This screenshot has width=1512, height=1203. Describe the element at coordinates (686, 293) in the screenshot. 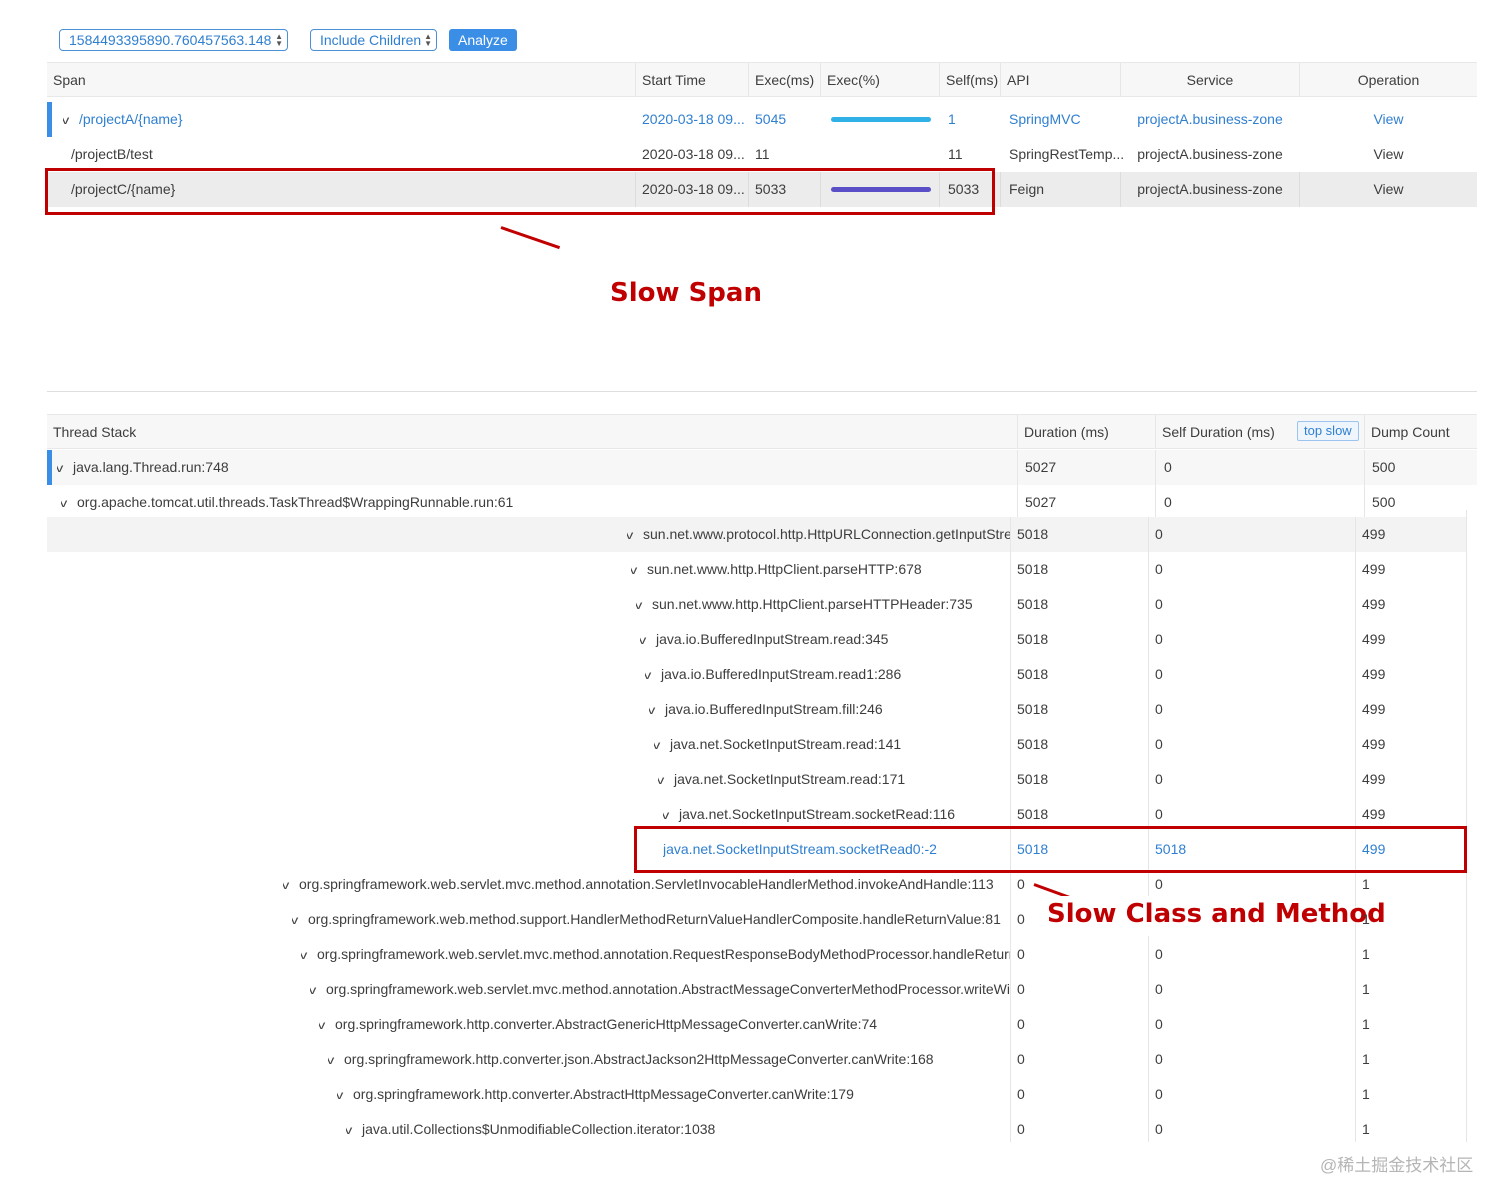

I see `slow-span-label: Slow Span` at that location.